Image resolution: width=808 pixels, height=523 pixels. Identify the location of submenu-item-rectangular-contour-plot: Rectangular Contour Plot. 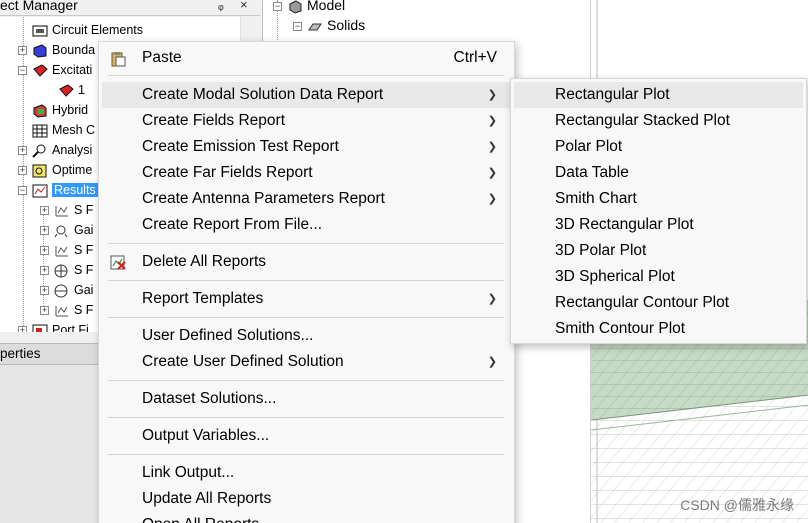
(658, 303).